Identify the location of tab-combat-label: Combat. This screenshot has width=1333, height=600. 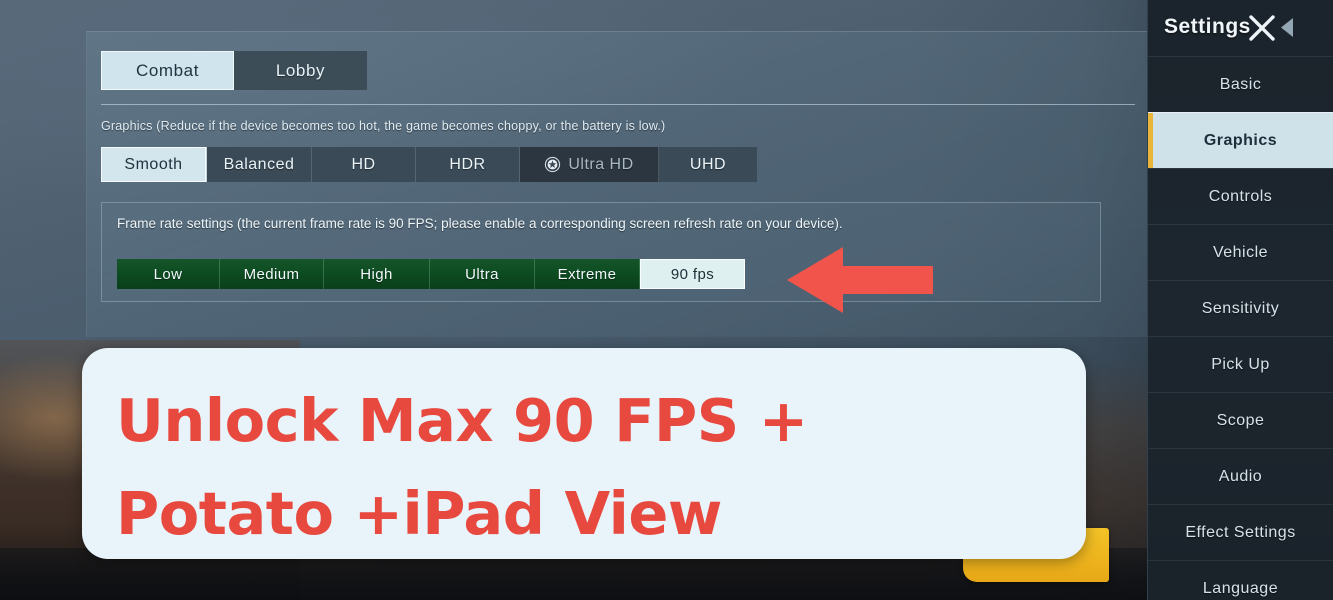
(167, 70).